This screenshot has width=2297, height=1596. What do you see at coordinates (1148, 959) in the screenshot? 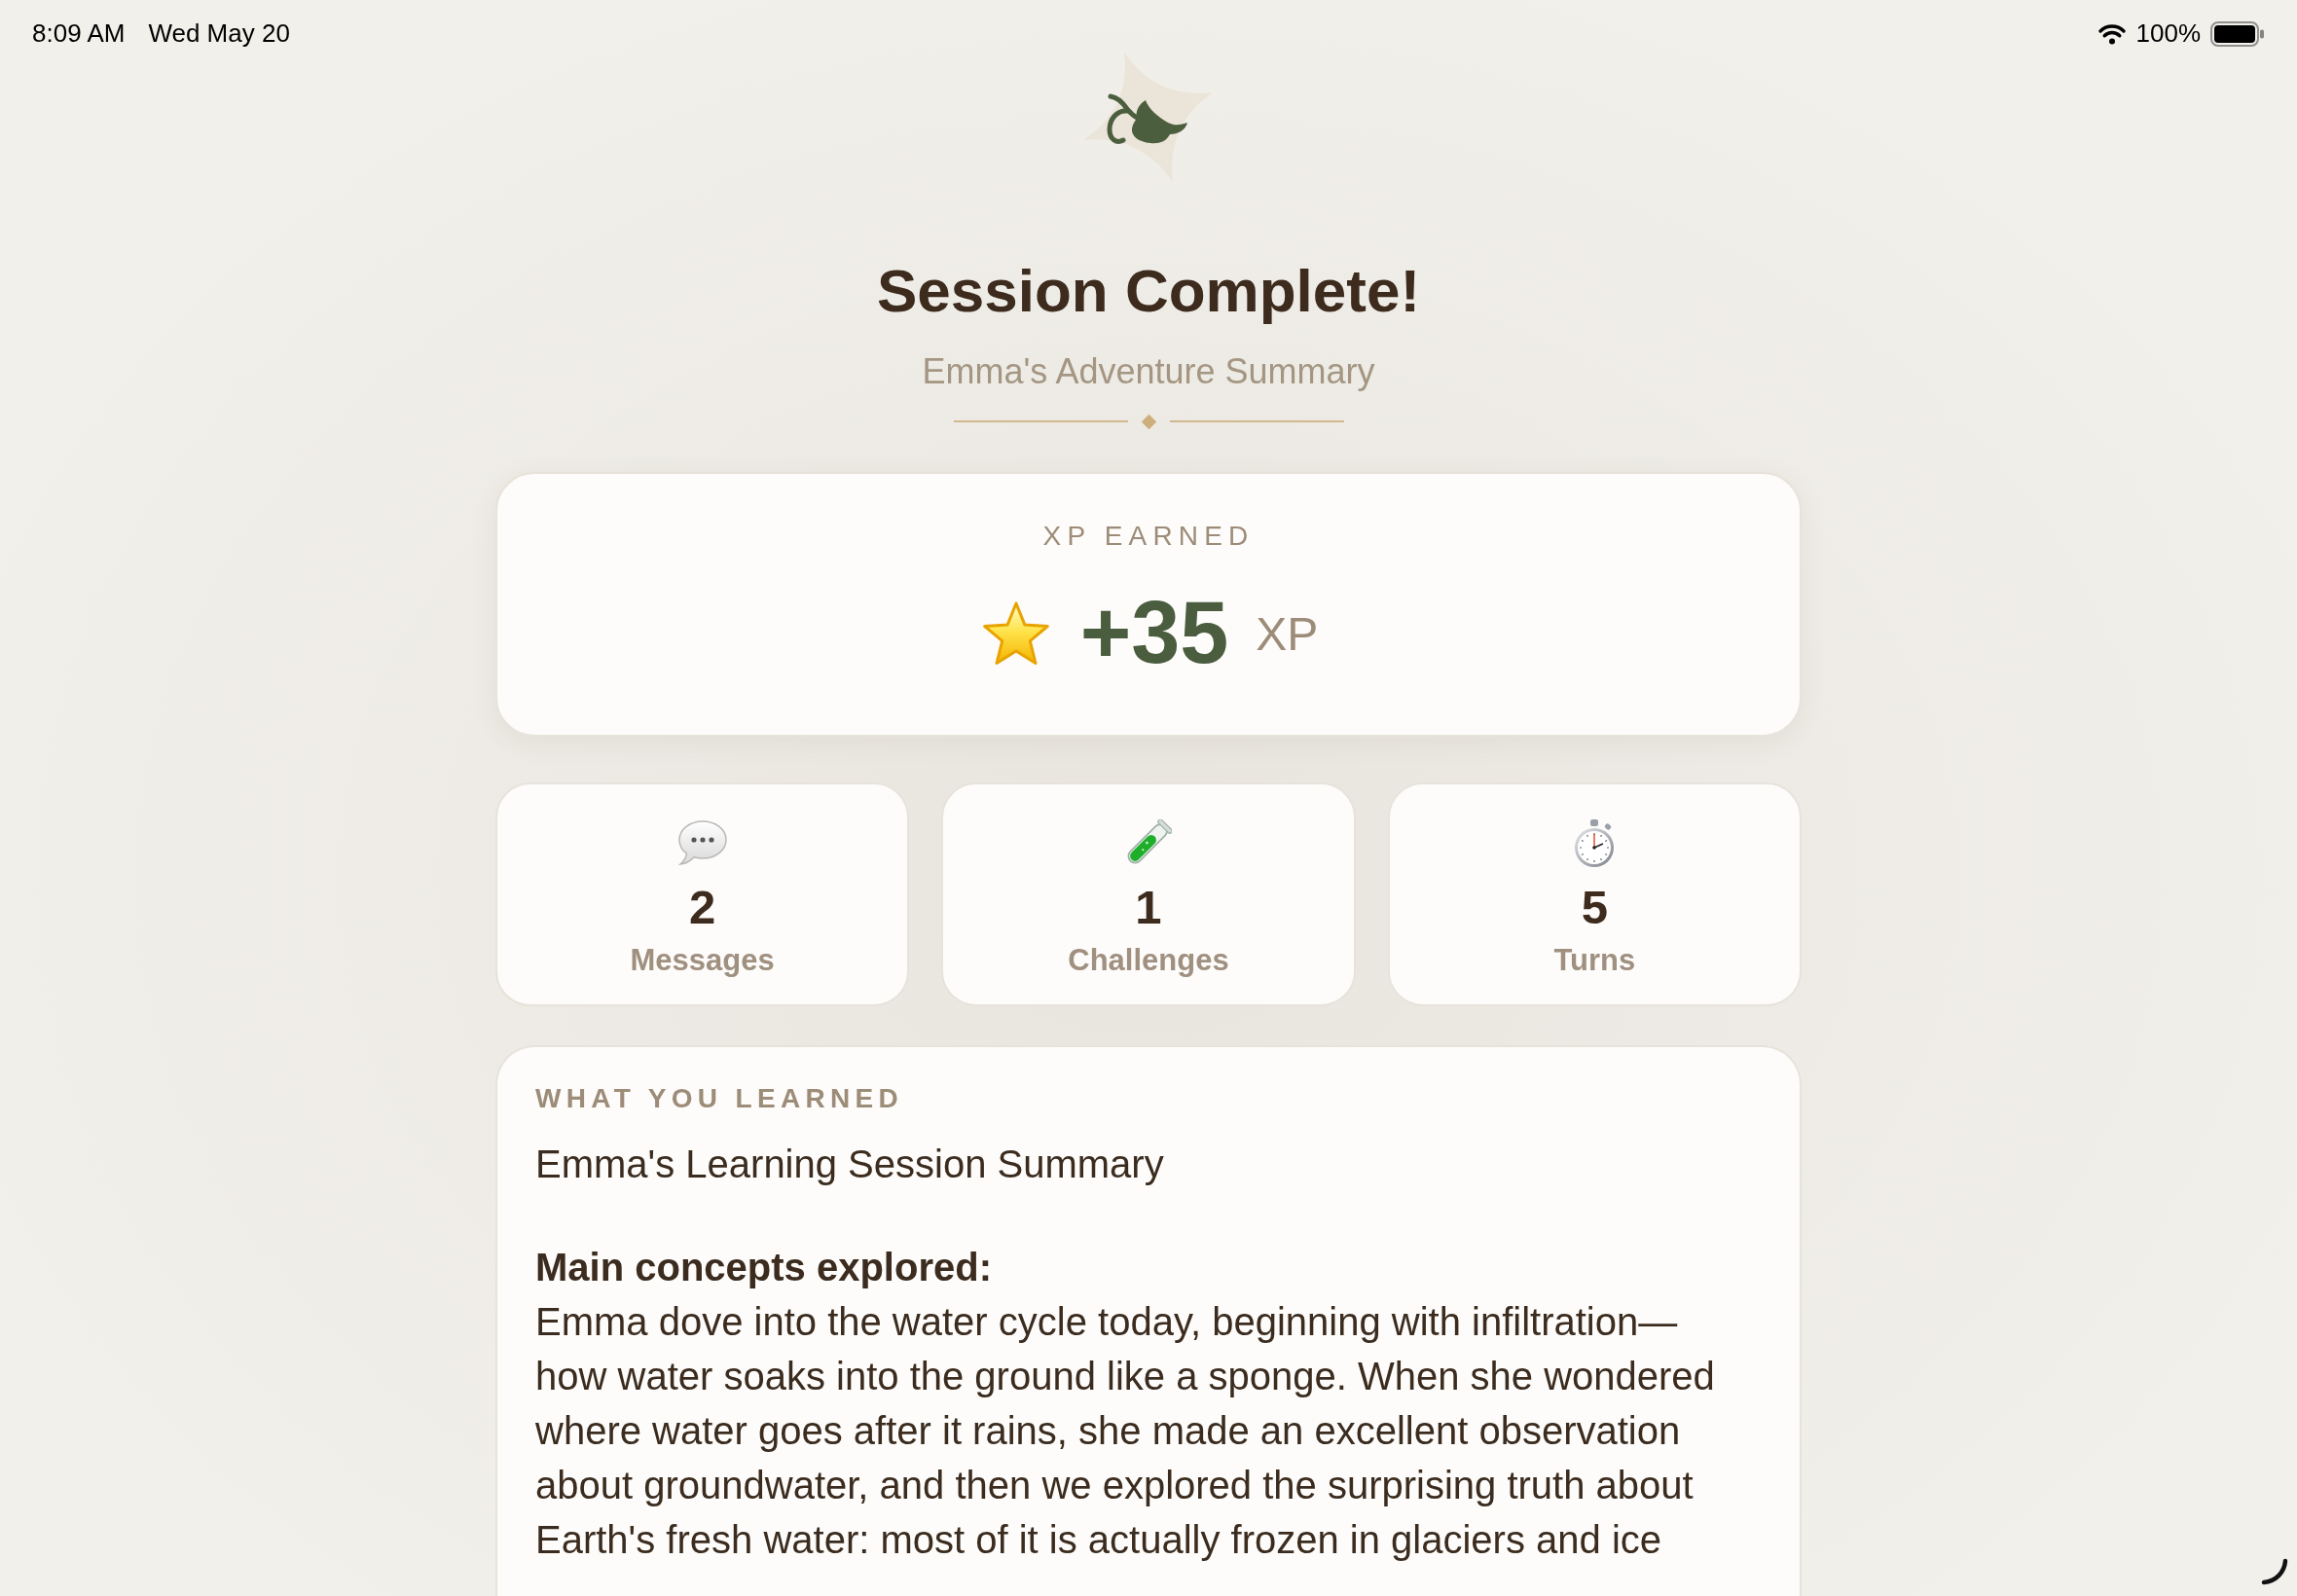
I see `stat-label: Challenges` at bounding box center [1148, 959].